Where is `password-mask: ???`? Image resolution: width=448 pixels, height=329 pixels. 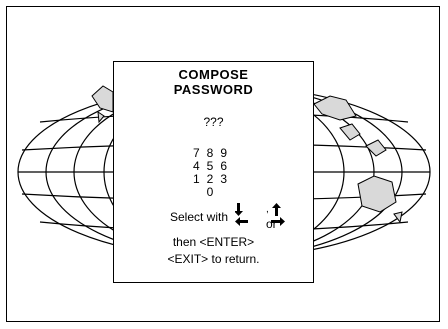
password-mask: ??? is located at coordinates (213, 122).